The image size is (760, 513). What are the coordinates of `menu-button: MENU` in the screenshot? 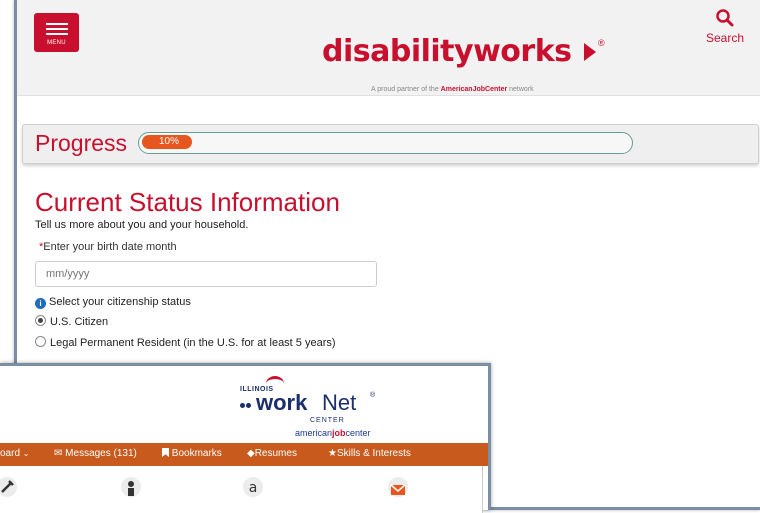 It's located at (56, 32).